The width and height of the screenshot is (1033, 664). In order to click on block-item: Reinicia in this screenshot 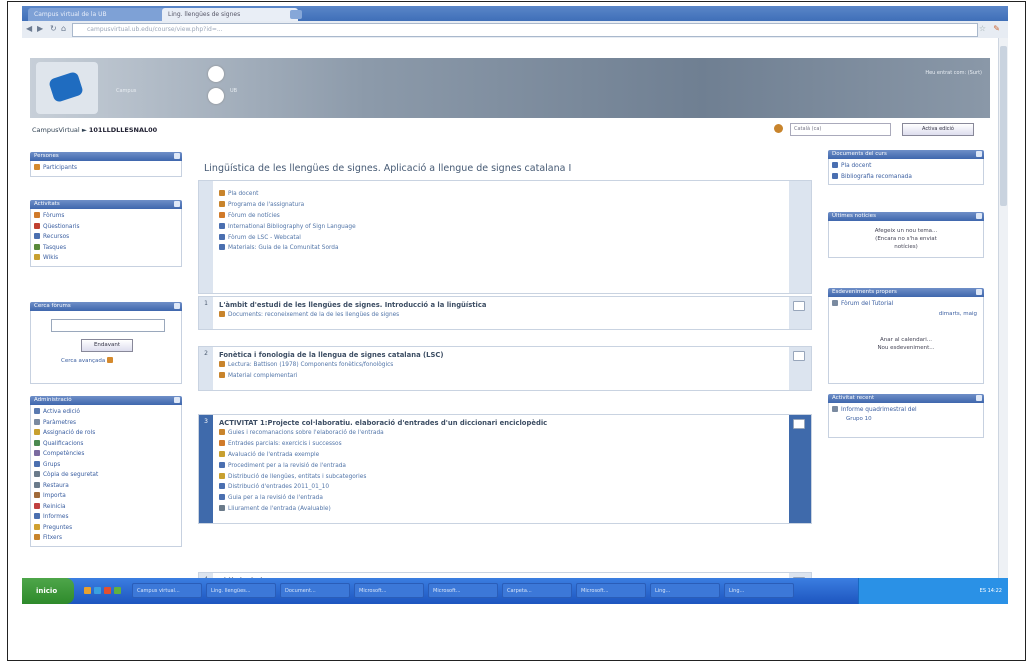, I will do `click(106, 507)`.